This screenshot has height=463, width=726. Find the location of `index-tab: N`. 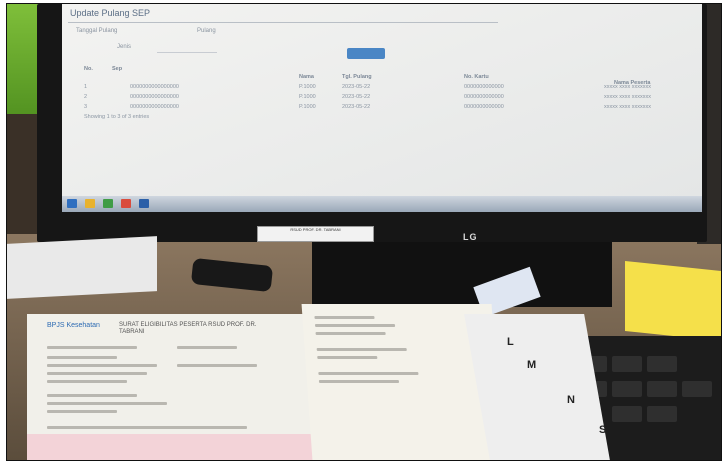

index-tab: N is located at coordinates (571, 400).